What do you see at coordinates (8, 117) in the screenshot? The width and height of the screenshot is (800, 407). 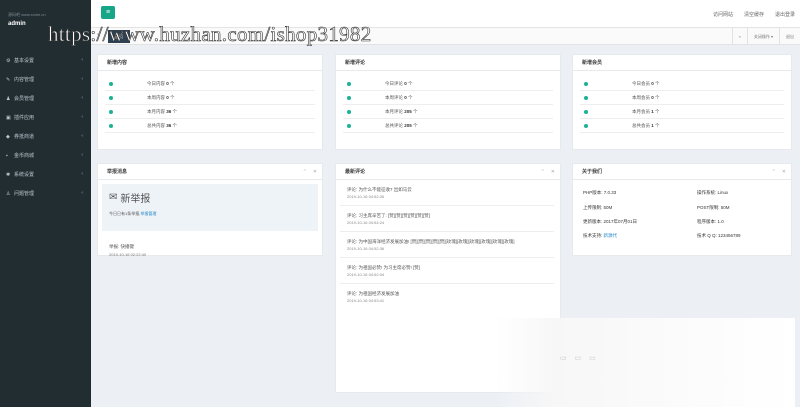 I see `plugin-icon: ▣` at bounding box center [8, 117].